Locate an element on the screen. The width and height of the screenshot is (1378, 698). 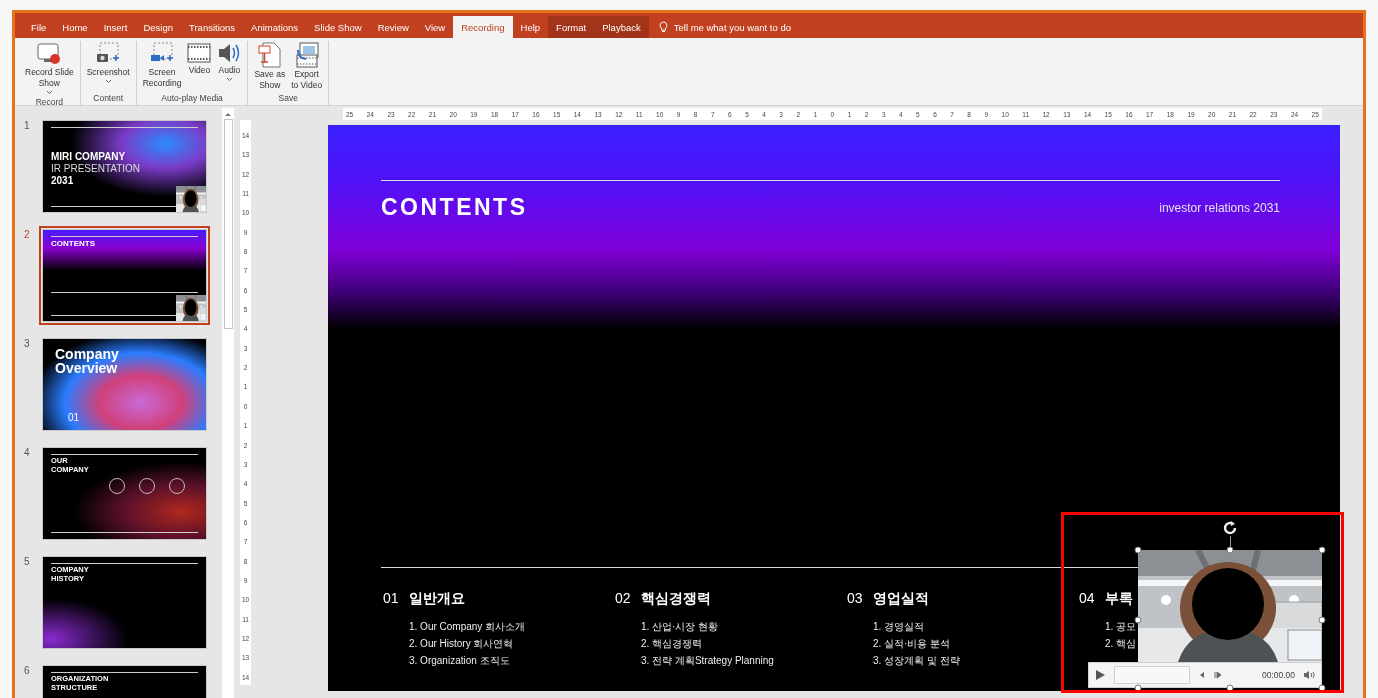
ribbon-tab: Animations is located at coordinates (275, 27).